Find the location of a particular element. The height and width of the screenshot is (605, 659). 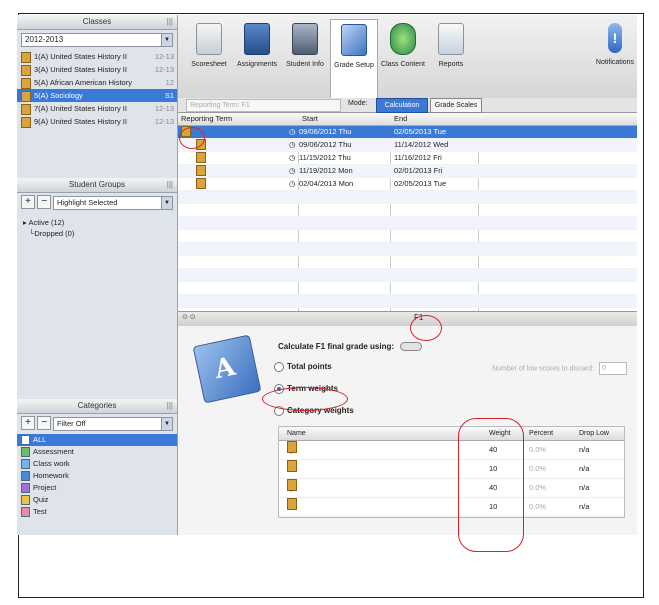

tree-item-active: ▸ Active (12) is located at coordinates (97, 222).